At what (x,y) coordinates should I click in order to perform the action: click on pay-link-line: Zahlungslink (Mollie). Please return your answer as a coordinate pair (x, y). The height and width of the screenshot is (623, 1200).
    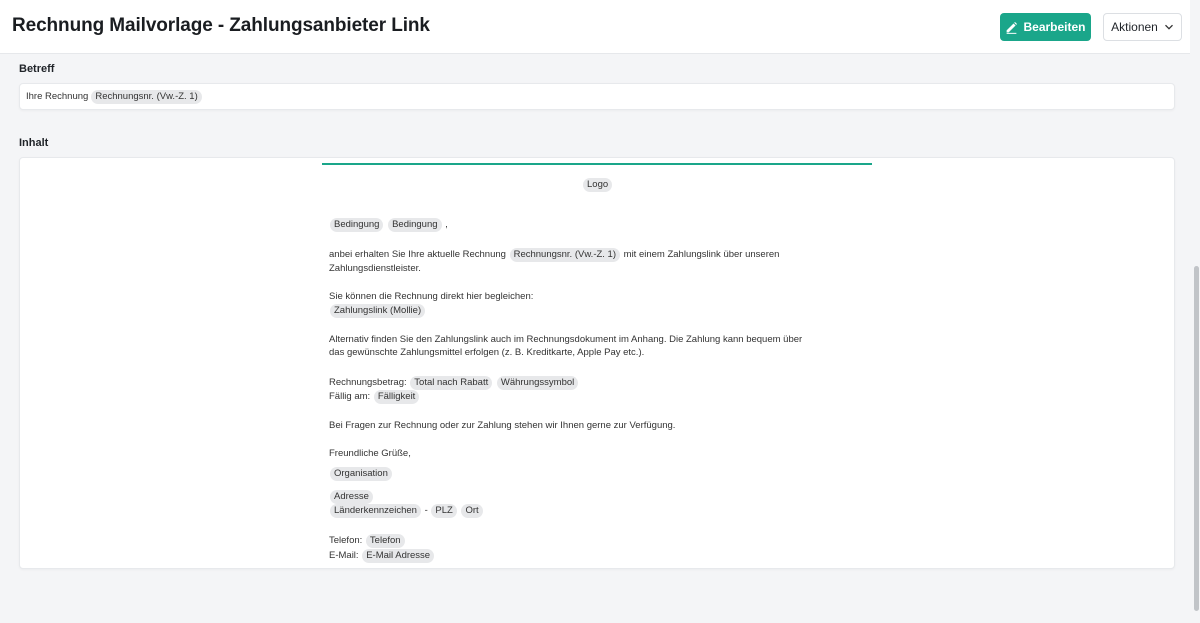
    Looking at the image, I should click on (377, 311).